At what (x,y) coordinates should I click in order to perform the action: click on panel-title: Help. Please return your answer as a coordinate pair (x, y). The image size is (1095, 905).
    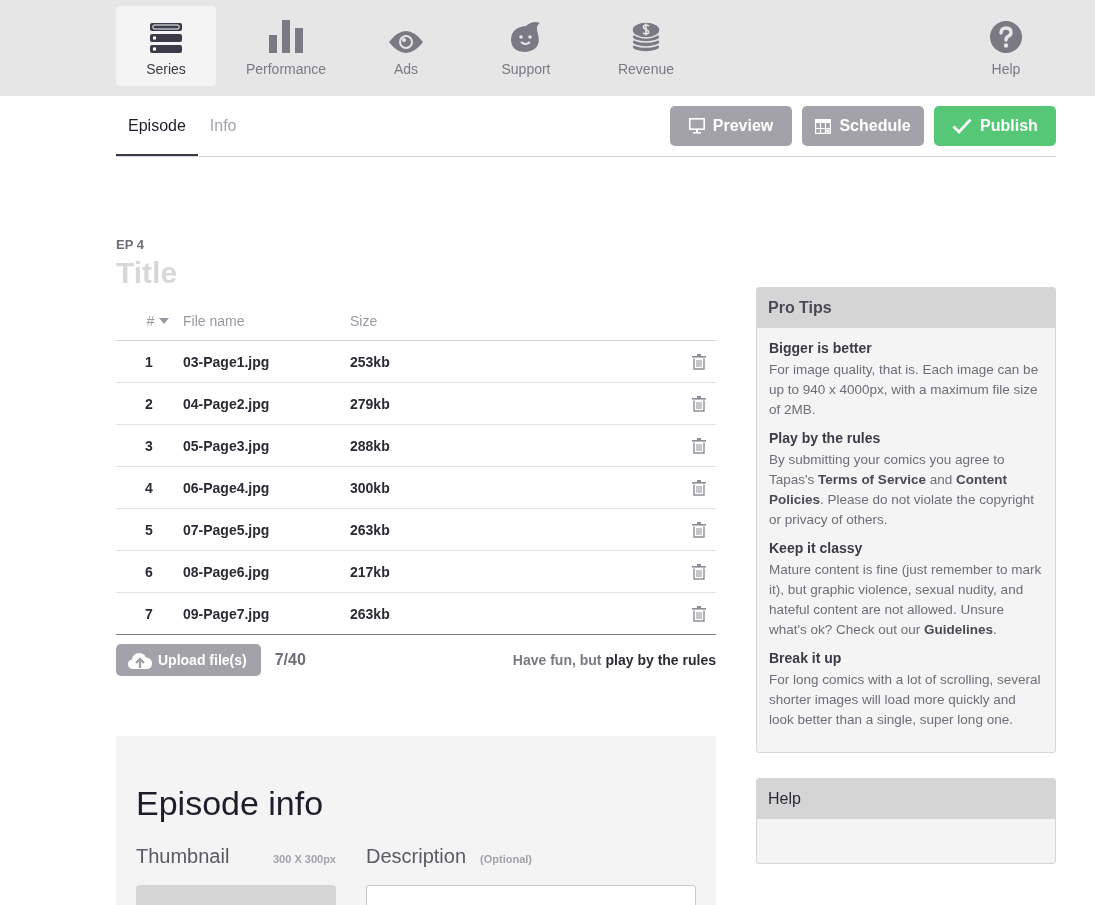
    Looking at the image, I should click on (784, 799).